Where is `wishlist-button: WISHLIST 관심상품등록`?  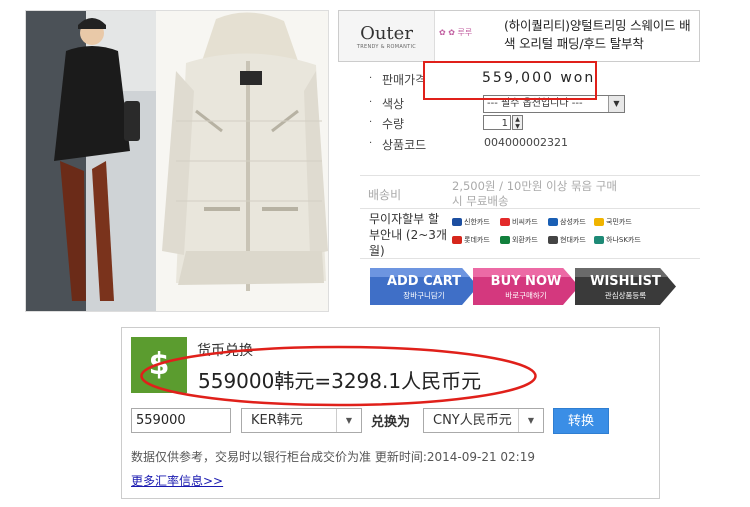
wishlist-button: WISHLIST 관심상품등록 is located at coordinates (625, 286).